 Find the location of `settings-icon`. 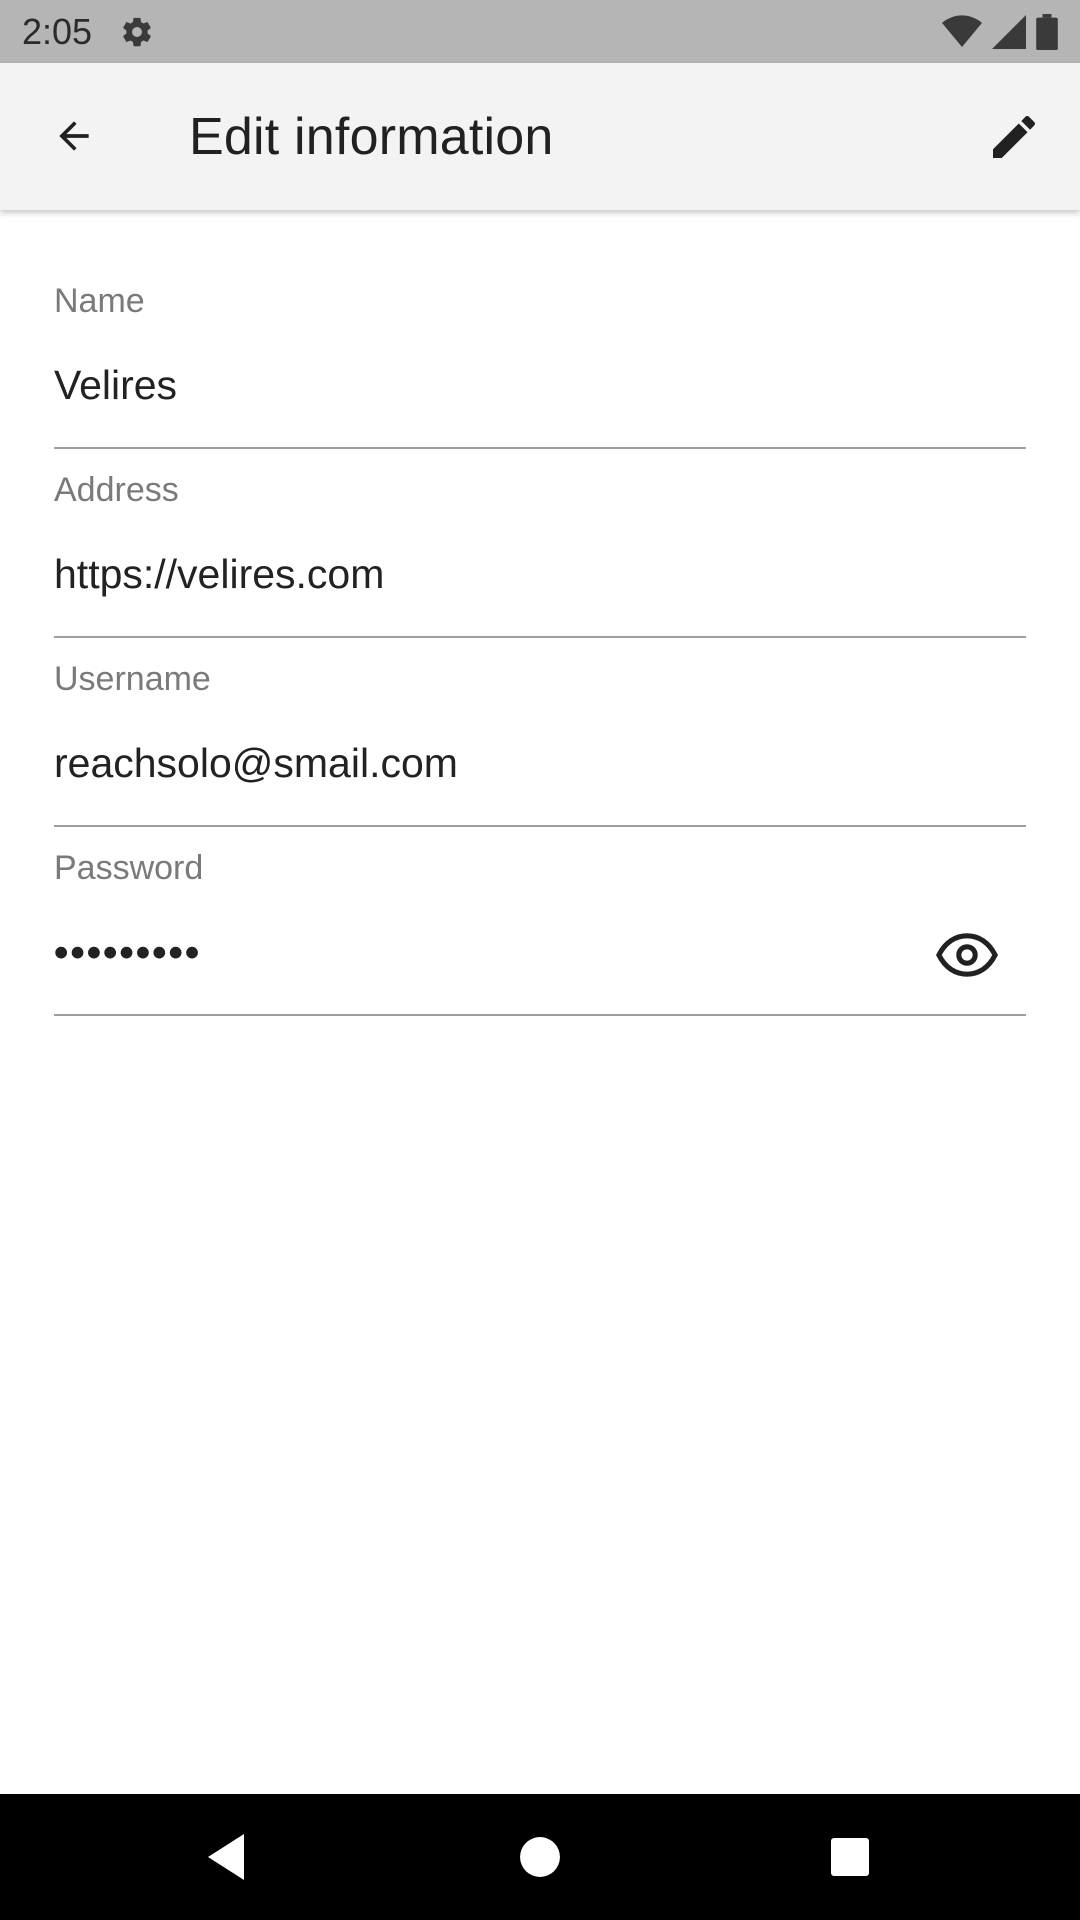

settings-icon is located at coordinates (137, 31).